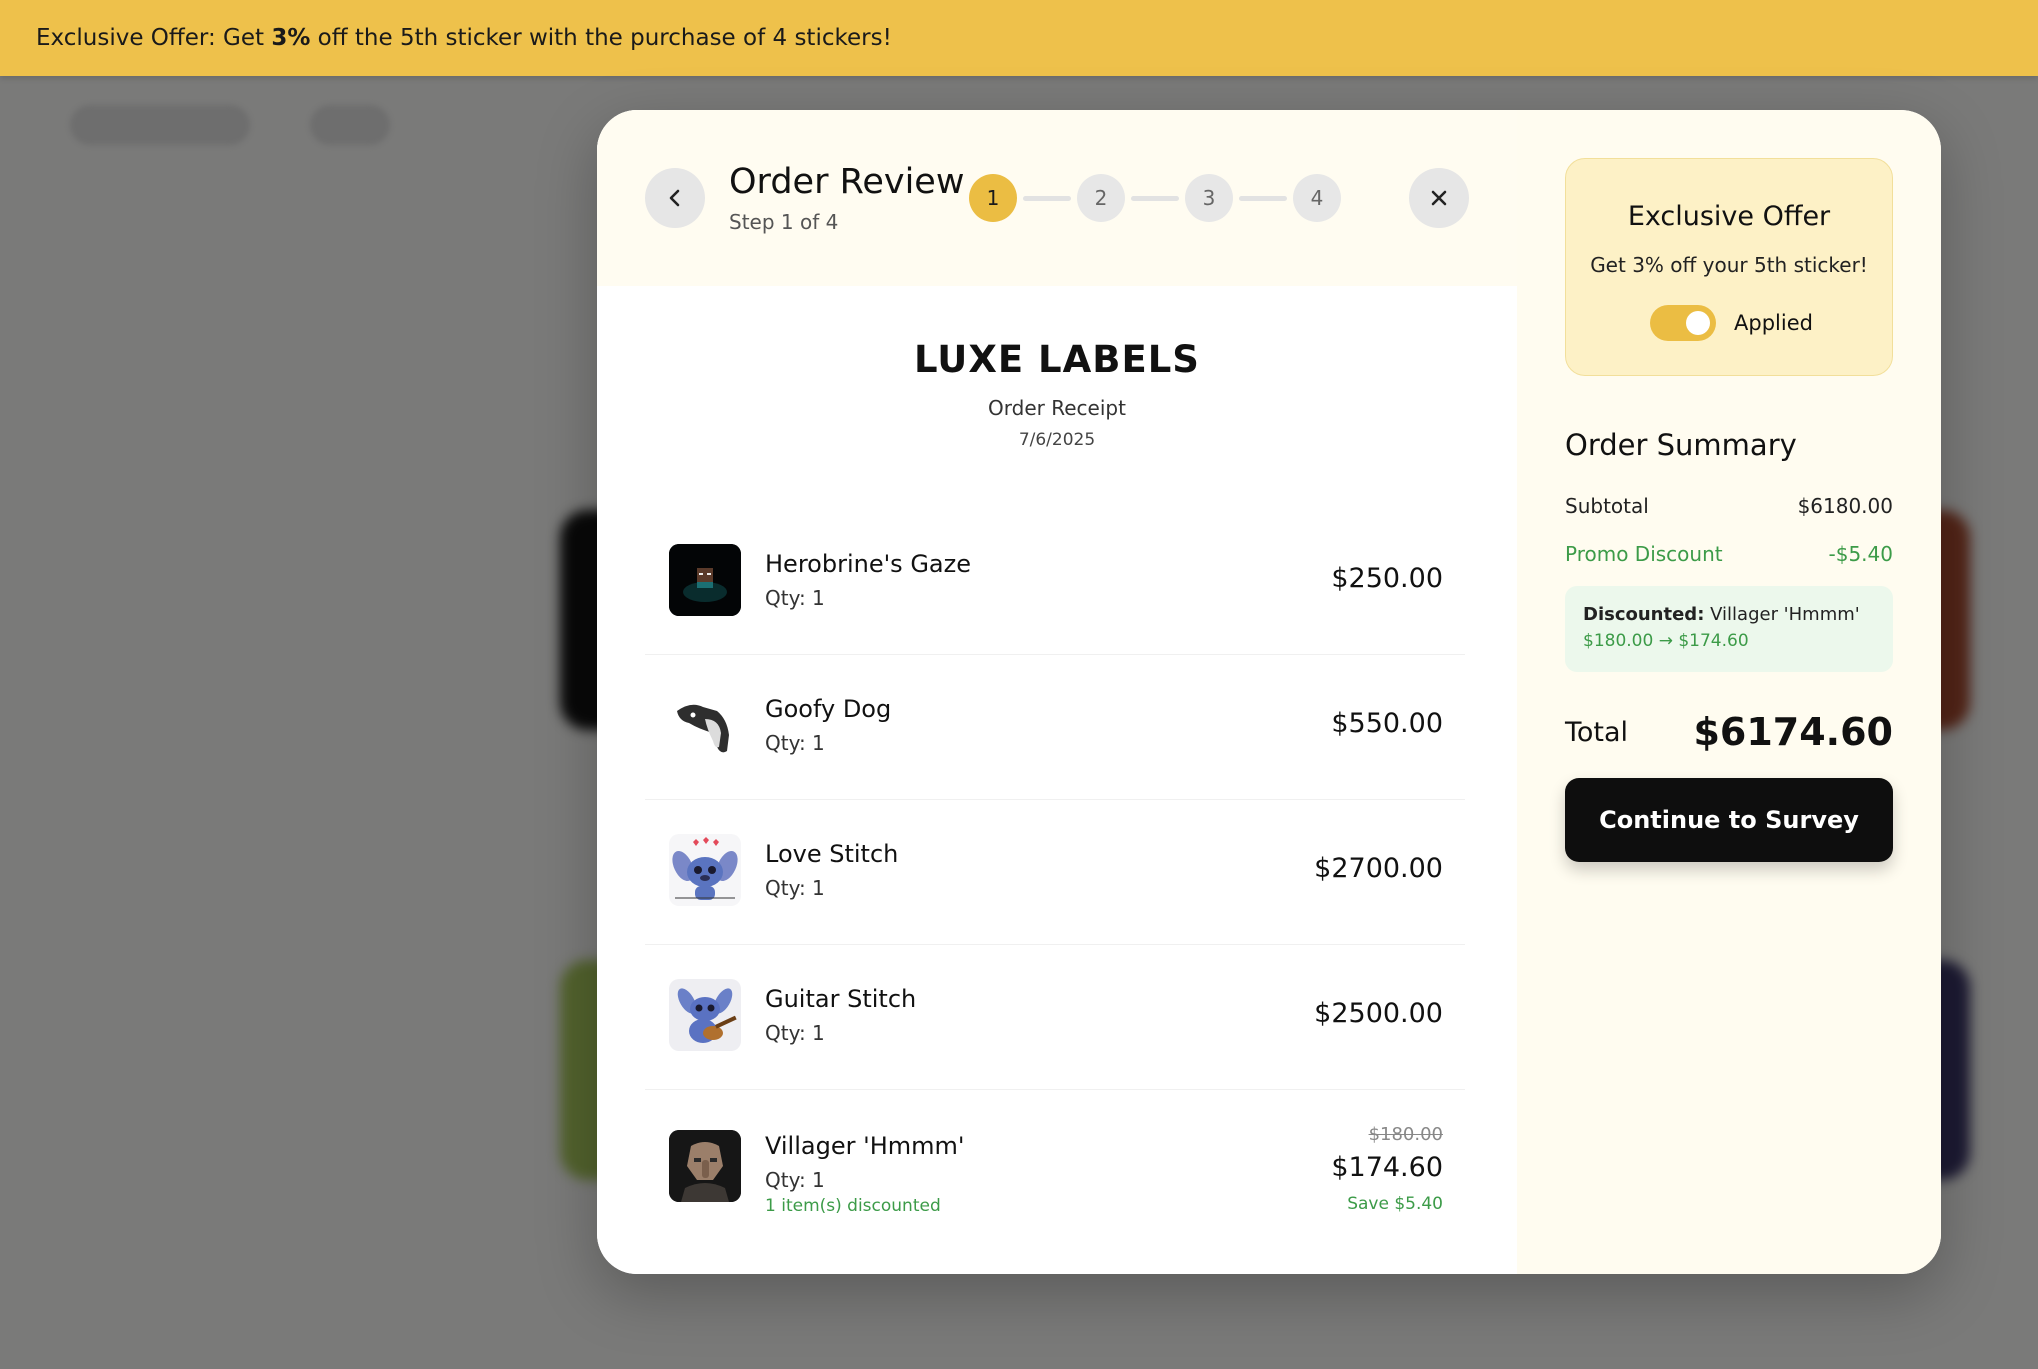 Image resolution: width=2038 pixels, height=1369 pixels. Describe the element at coordinates (1729, 554) in the screenshot. I see `promo-discount-row: Promo Discount -$5.40` at that location.